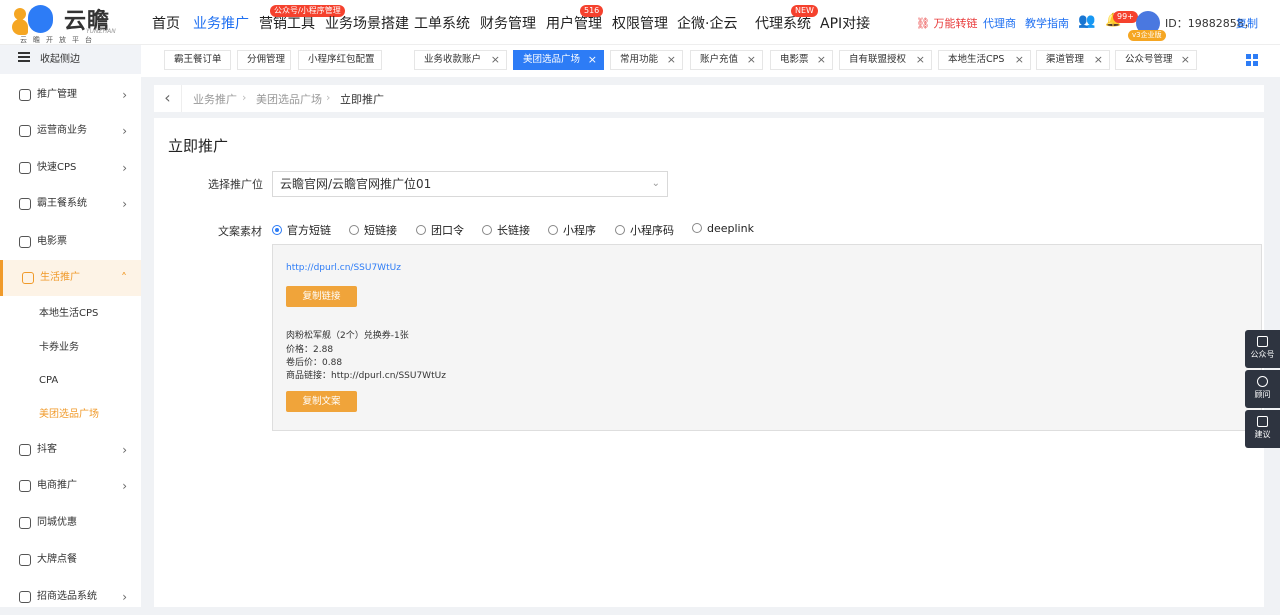 The height and width of the screenshot is (615, 1280). Describe the element at coordinates (723, 228) in the screenshot. I see `radio-deeplink: deeplink` at that location.